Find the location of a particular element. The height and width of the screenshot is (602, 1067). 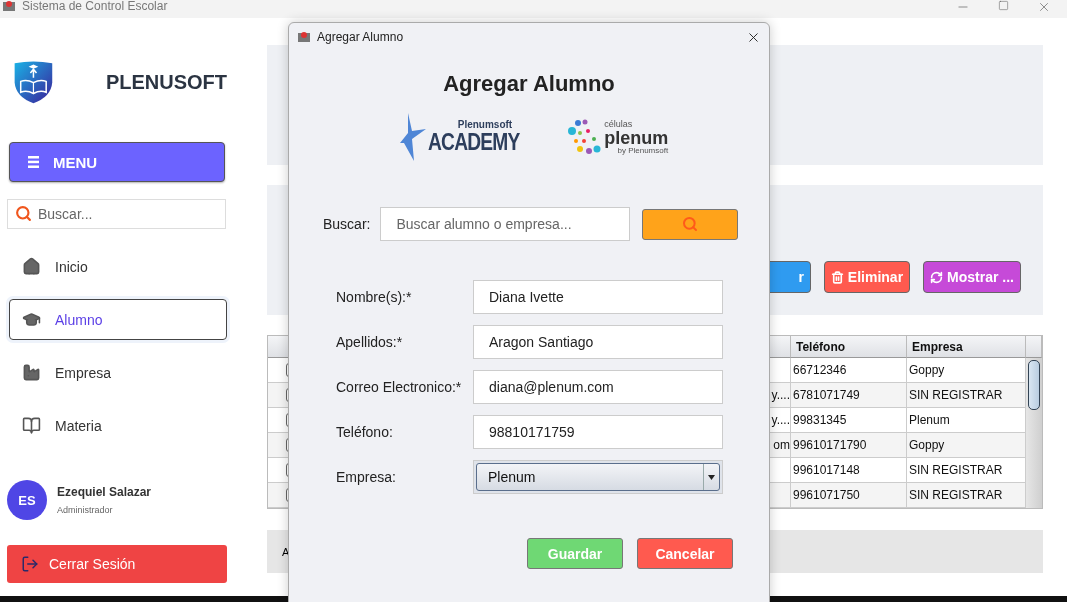

column-header: Teléfono is located at coordinates (849, 347).